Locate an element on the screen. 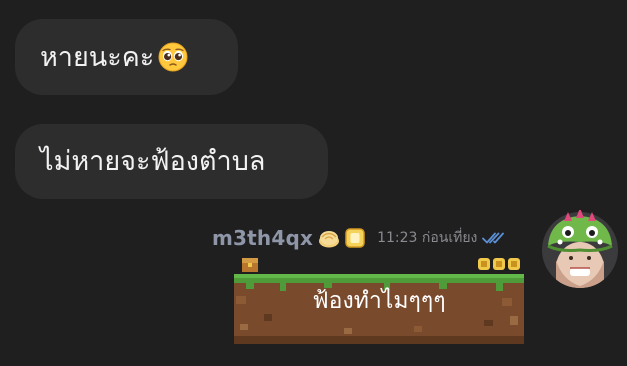  username: m3th4qx is located at coordinates (262, 238).